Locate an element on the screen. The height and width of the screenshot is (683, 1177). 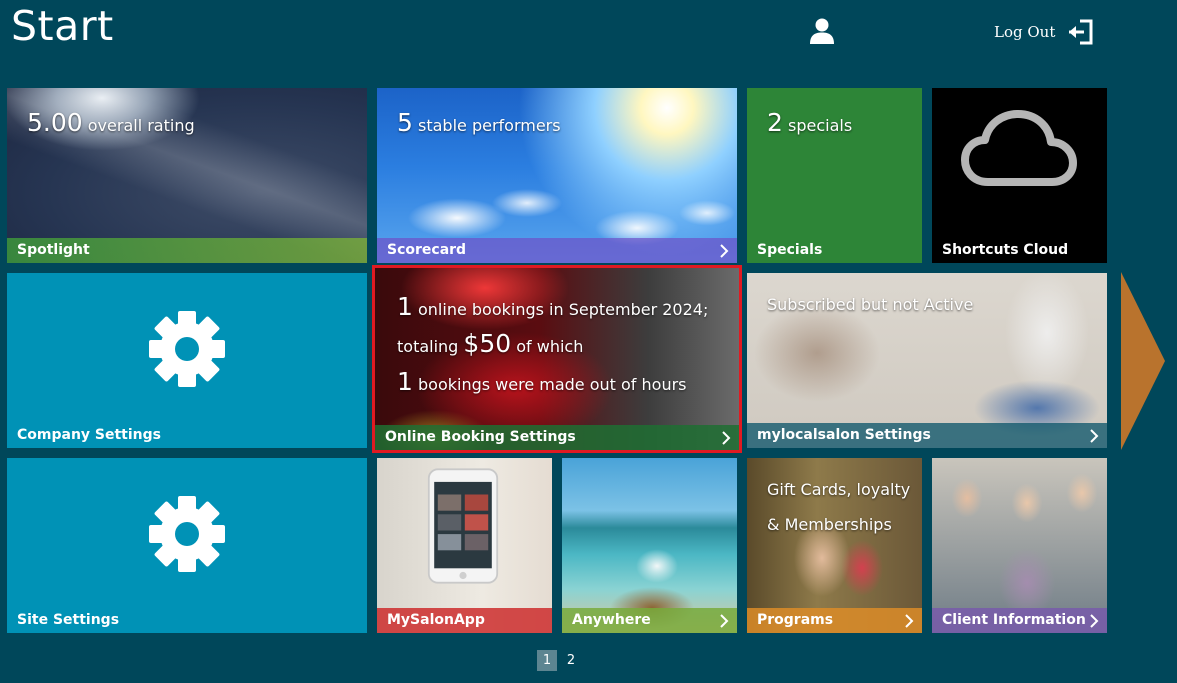
spotlight-value: 5.00 is located at coordinates (55, 122).